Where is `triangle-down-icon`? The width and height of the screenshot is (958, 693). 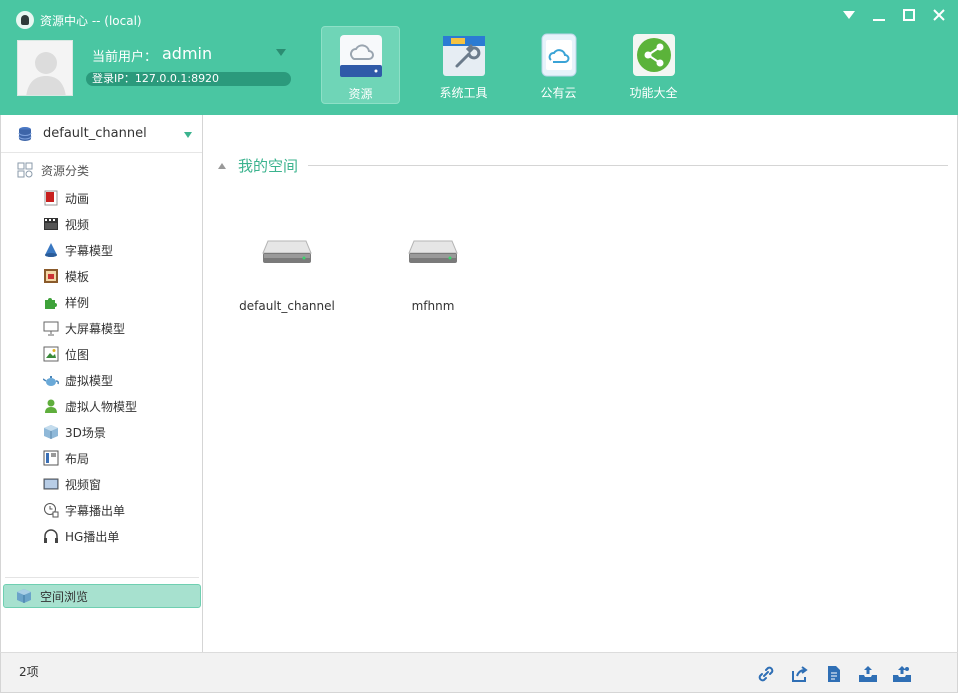 triangle-down-icon is located at coordinates (849, 15).